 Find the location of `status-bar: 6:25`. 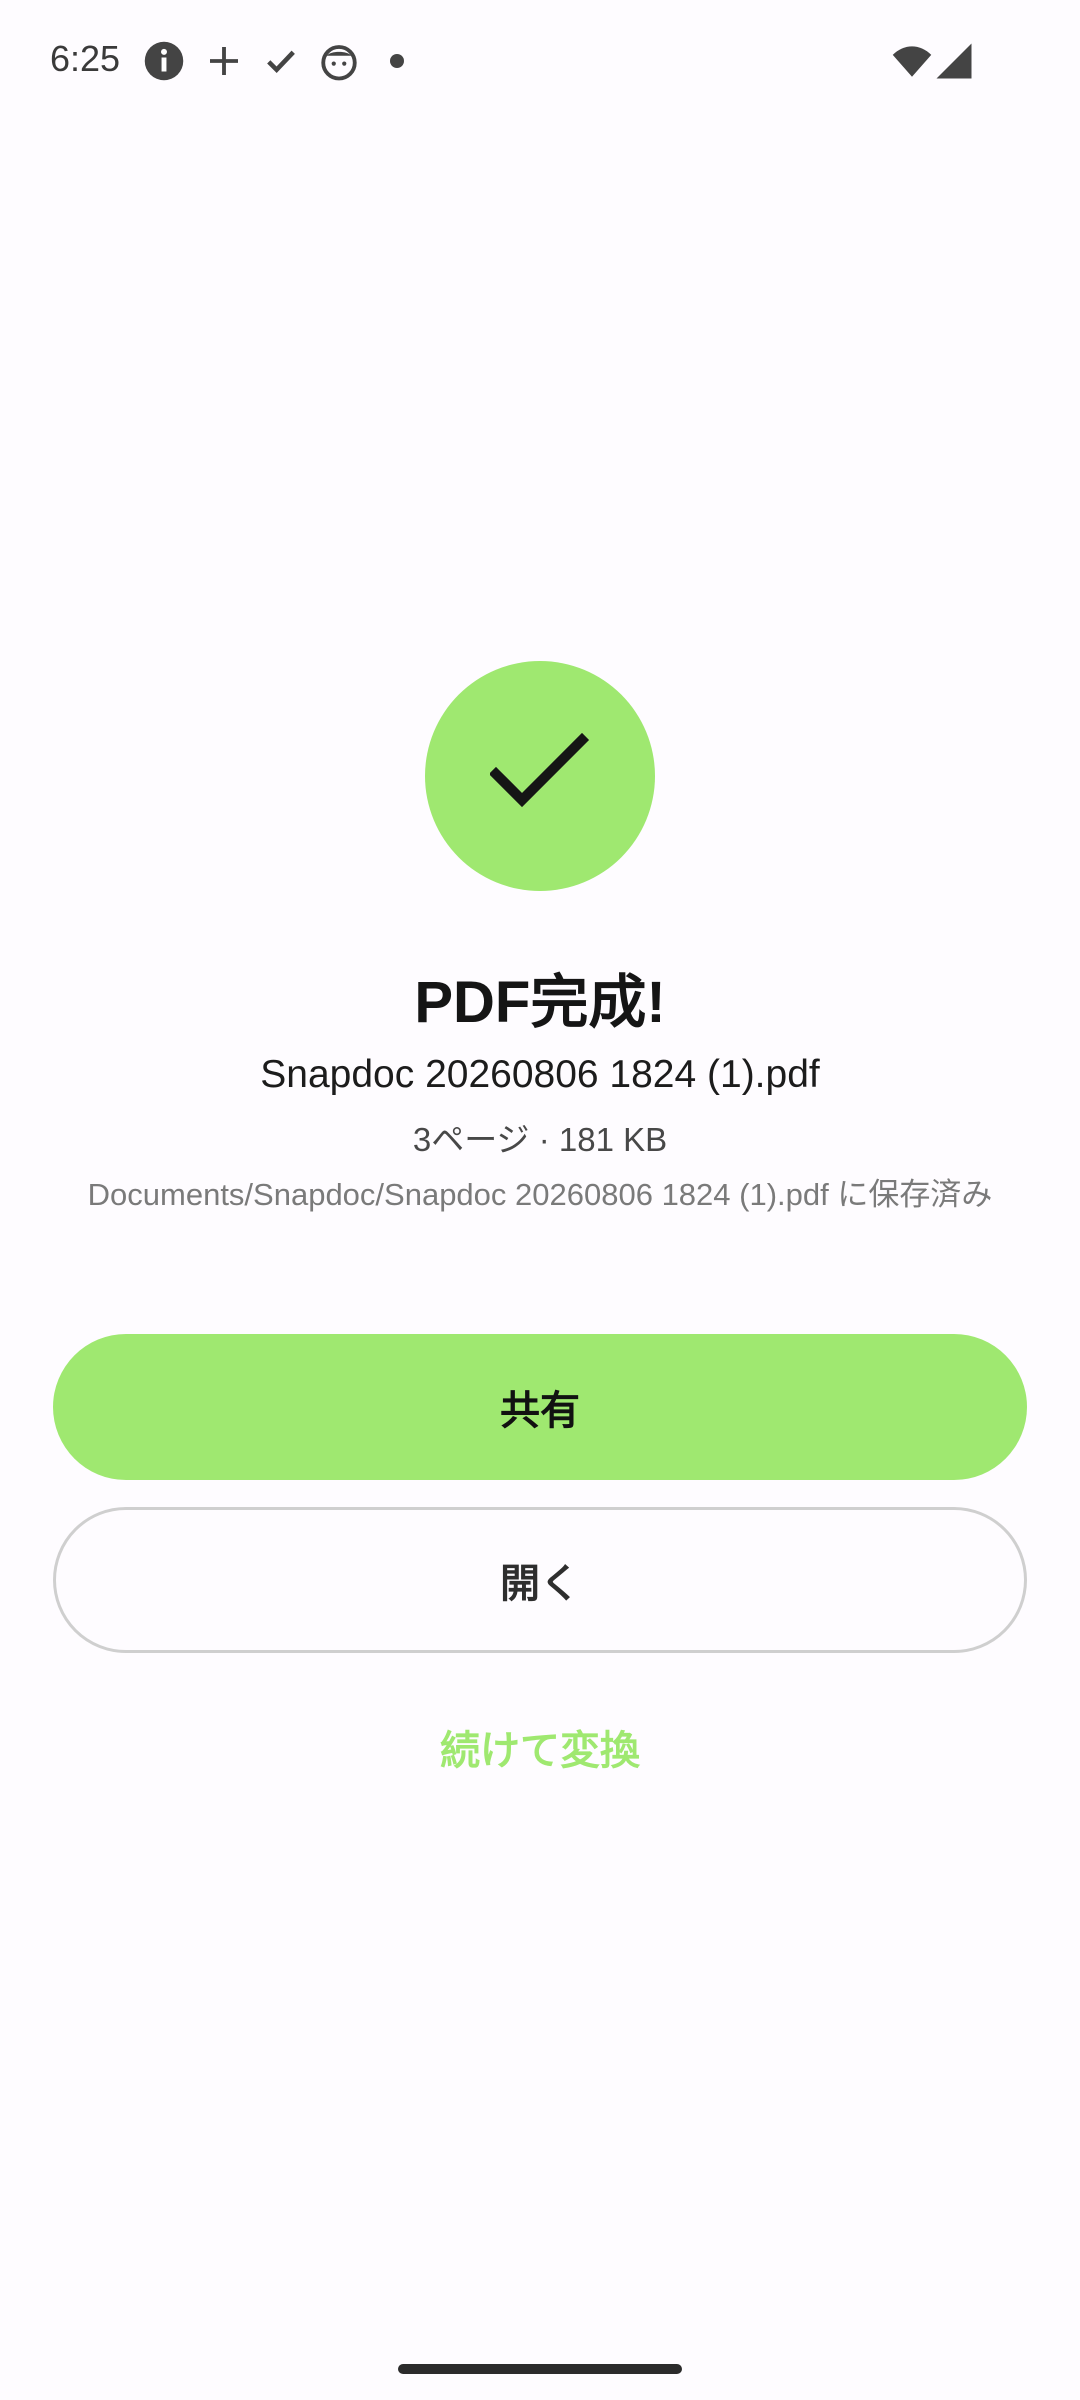

status-bar: 6:25 is located at coordinates (540, 65).